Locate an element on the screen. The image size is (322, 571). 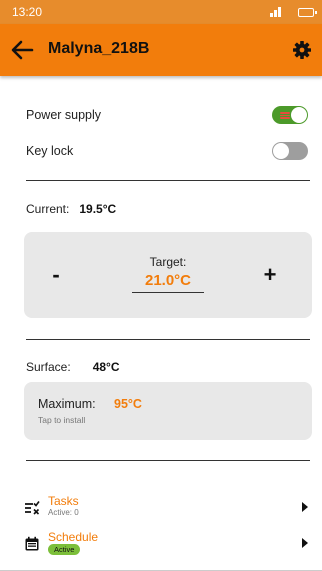
tasks-item: Tasks Active: 0 is located at coordinates (161, 507).